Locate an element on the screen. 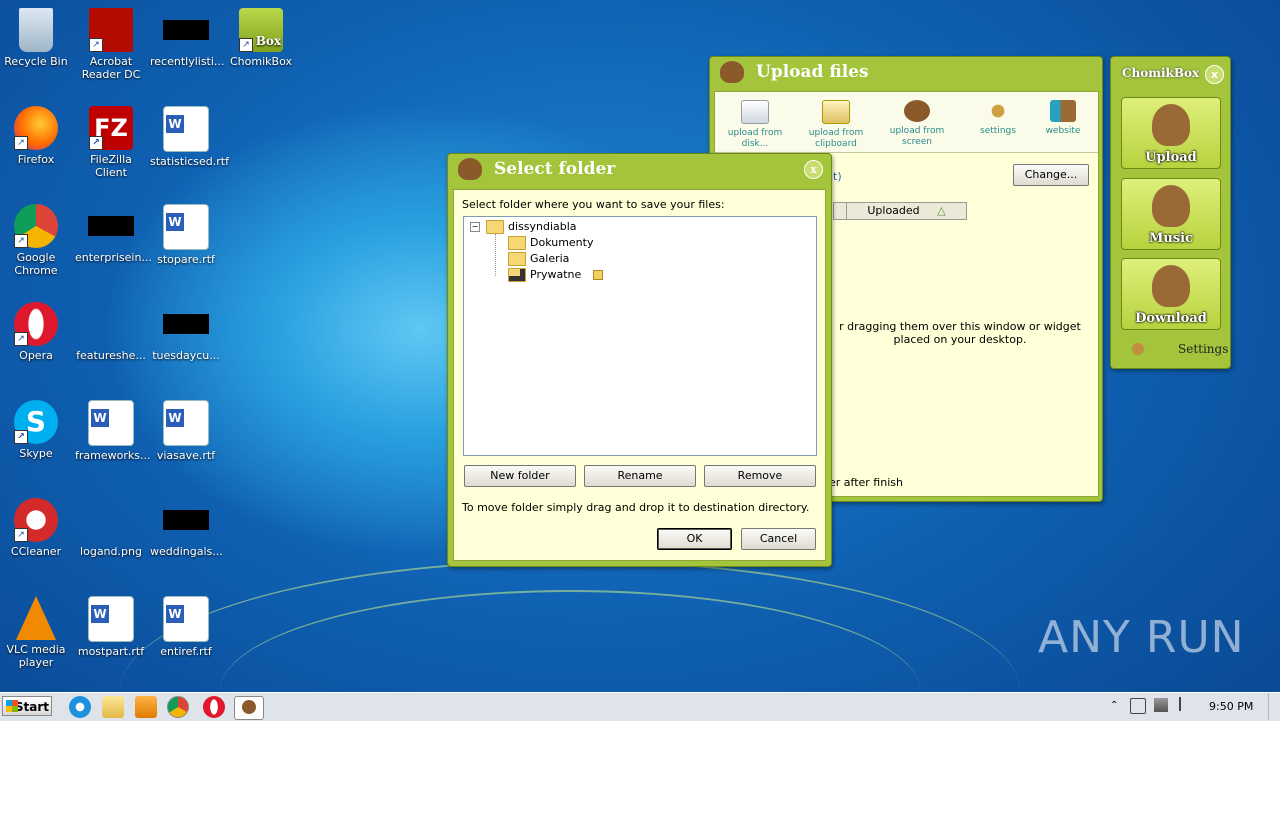  destination-link: t) is located at coordinates (837, 176).